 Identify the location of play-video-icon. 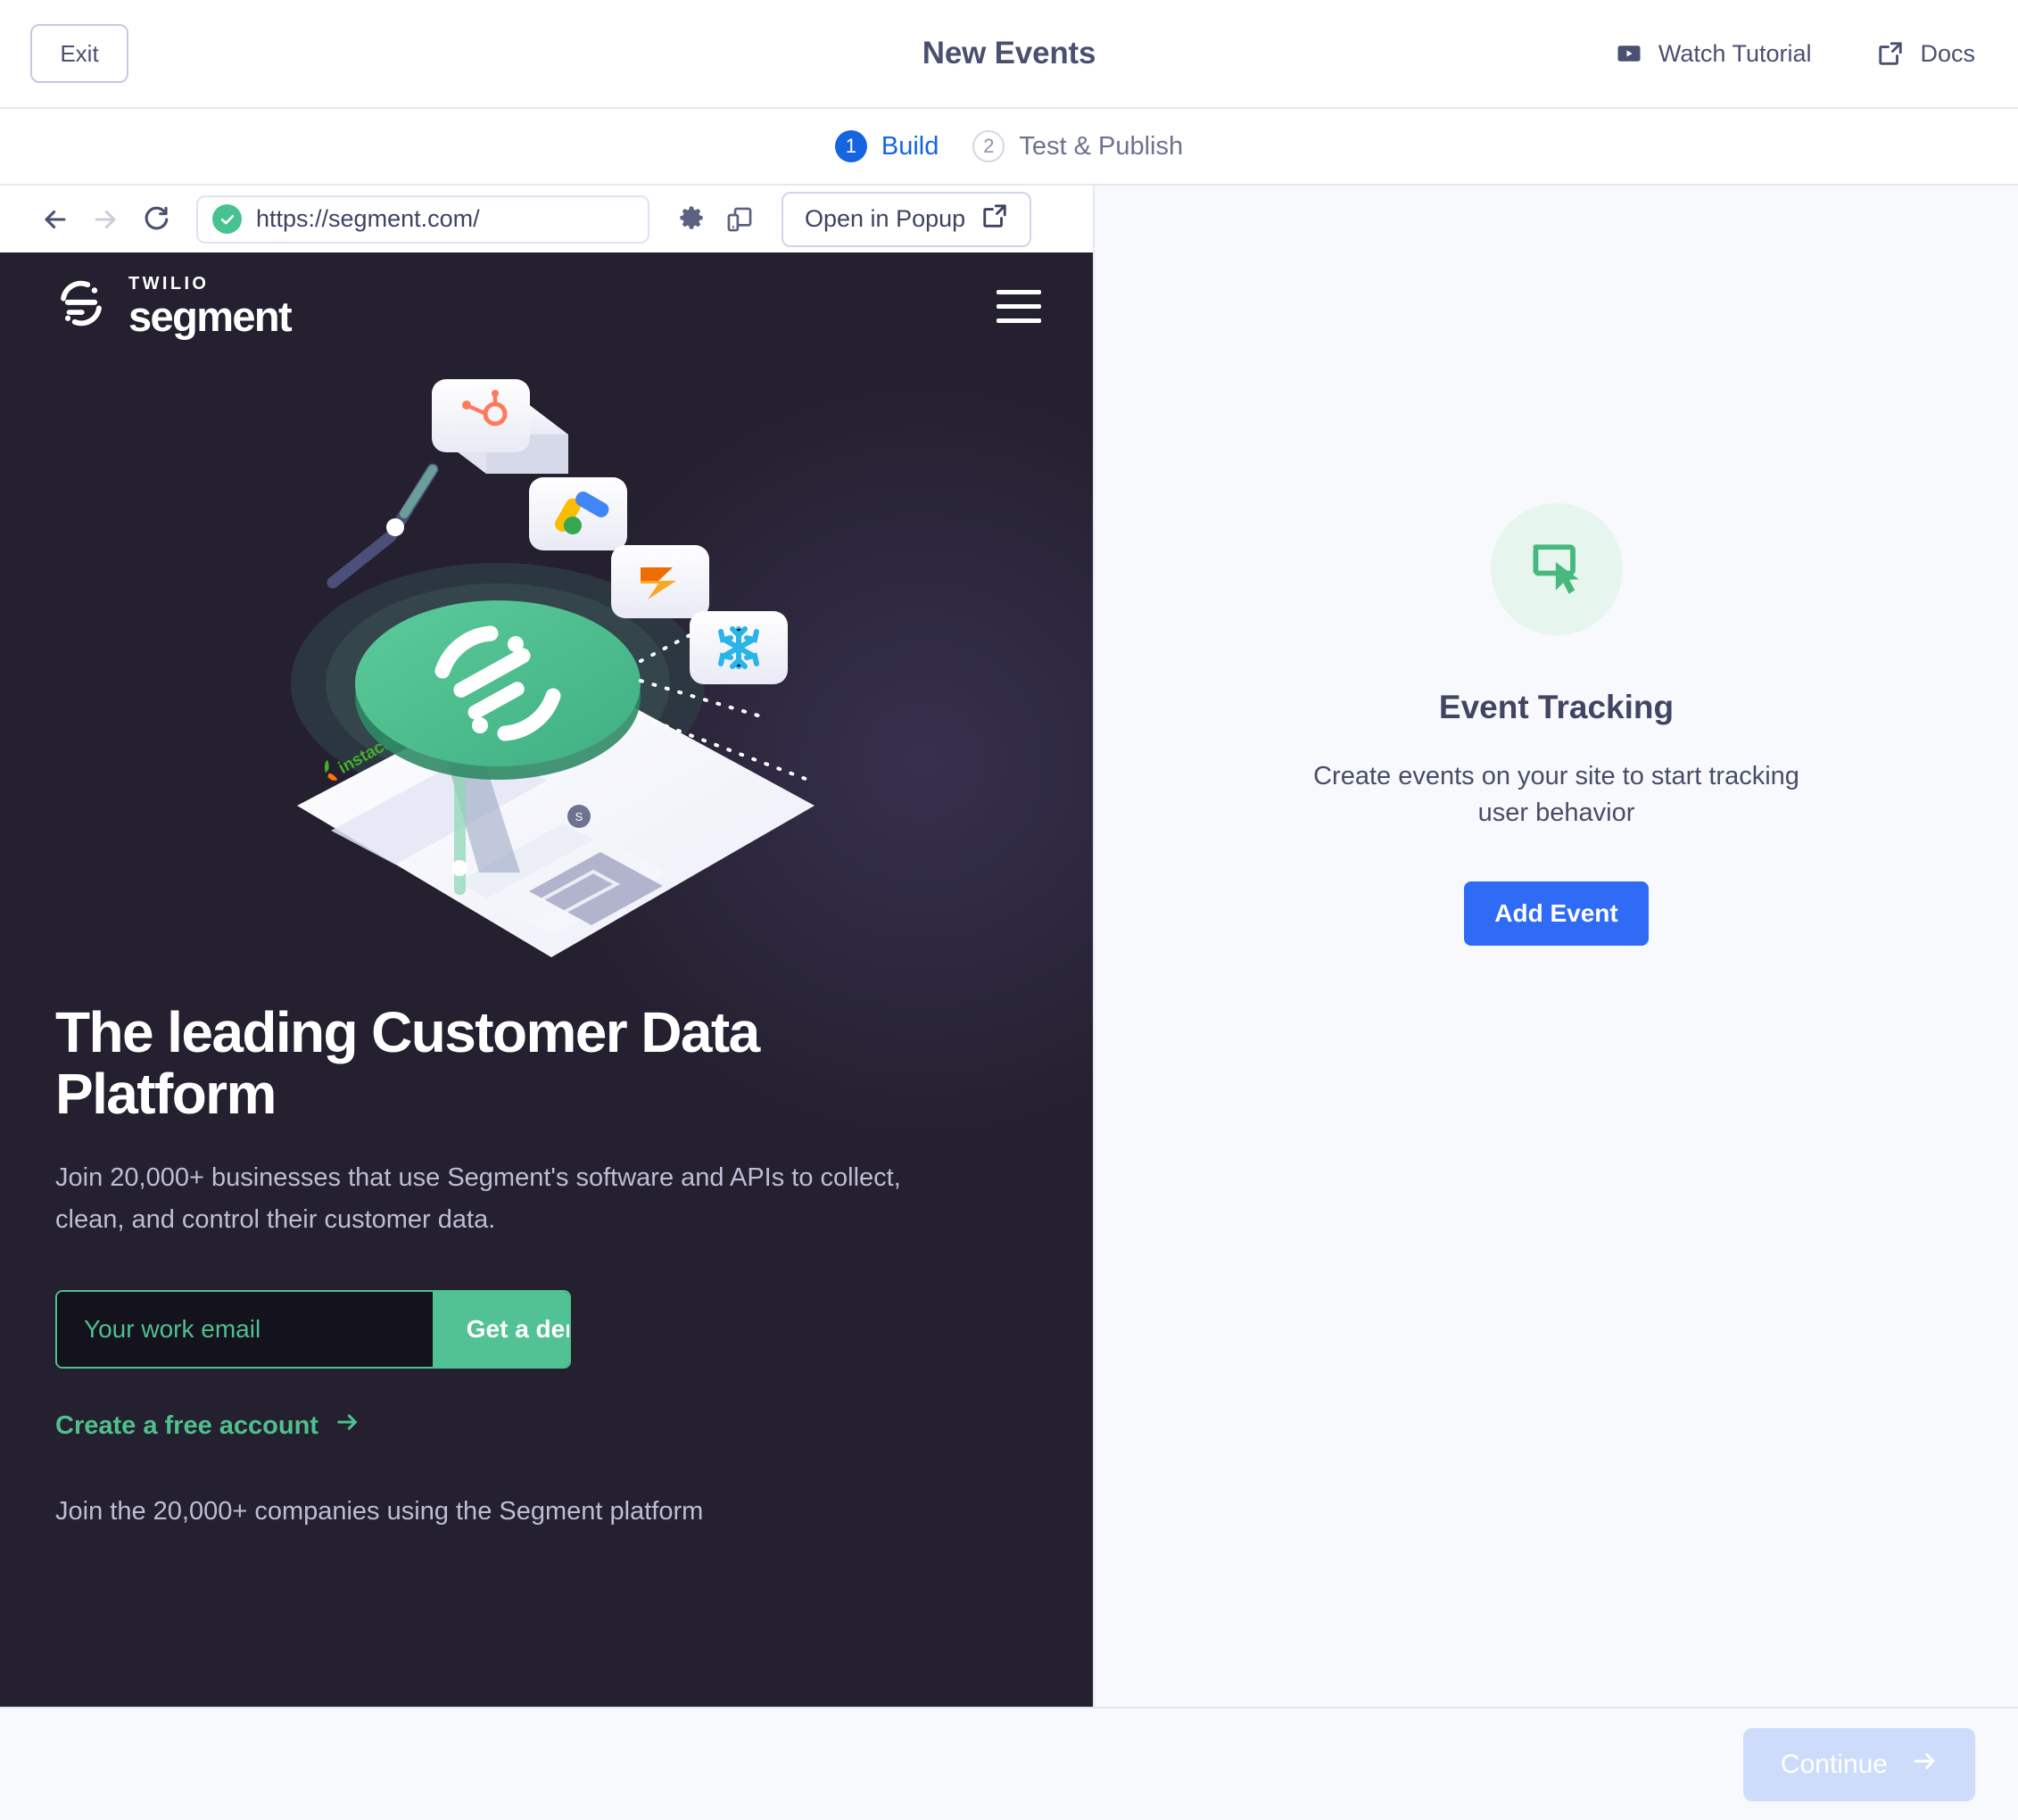
(1629, 54).